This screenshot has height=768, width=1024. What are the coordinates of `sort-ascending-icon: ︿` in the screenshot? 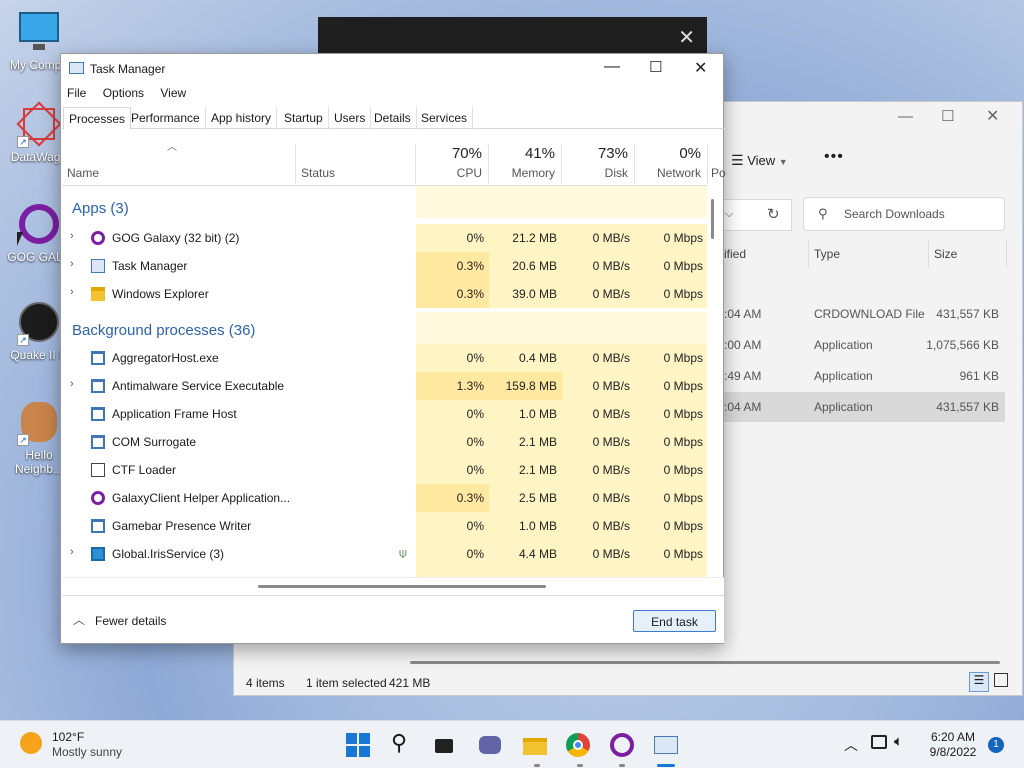 It's located at (172, 145).